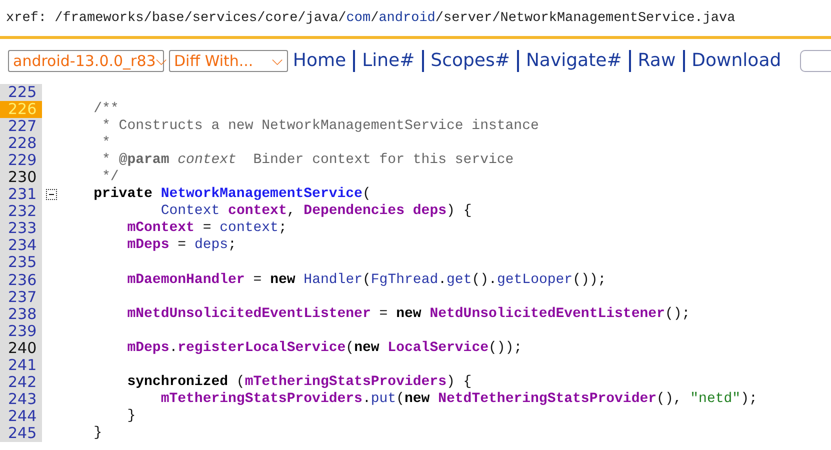 This screenshot has width=831, height=450. I want to click on code-line: mDeps.registerLocalService(new LocalService());, so click(324, 348).